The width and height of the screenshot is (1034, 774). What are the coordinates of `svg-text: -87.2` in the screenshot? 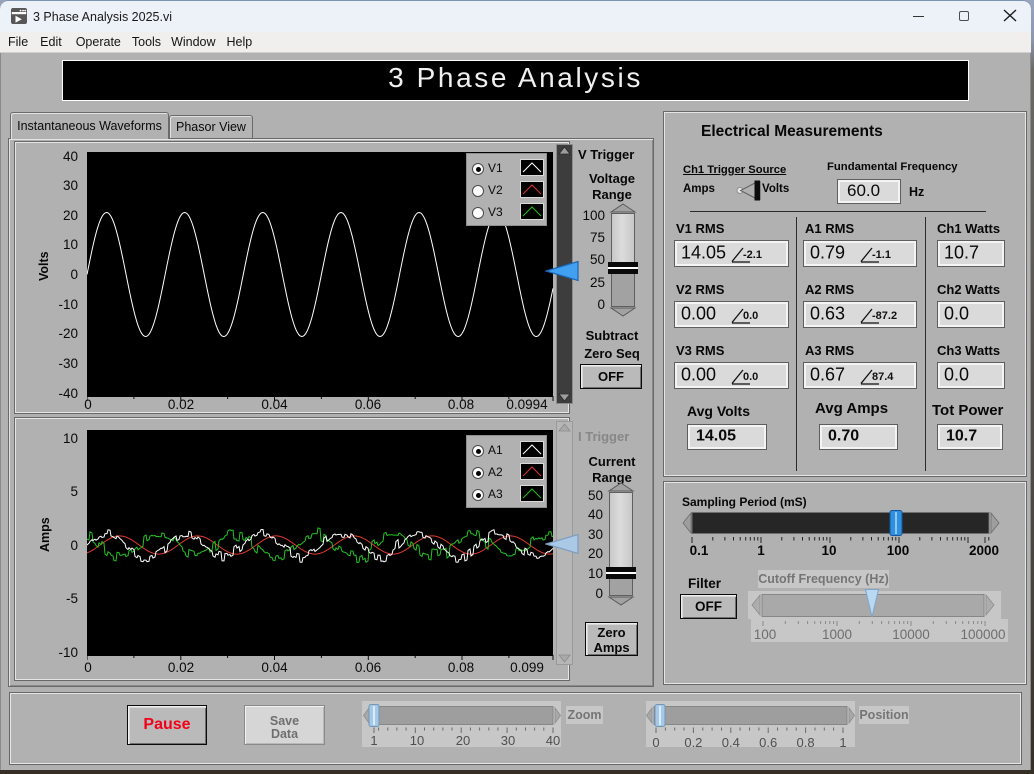 It's located at (884, 316).